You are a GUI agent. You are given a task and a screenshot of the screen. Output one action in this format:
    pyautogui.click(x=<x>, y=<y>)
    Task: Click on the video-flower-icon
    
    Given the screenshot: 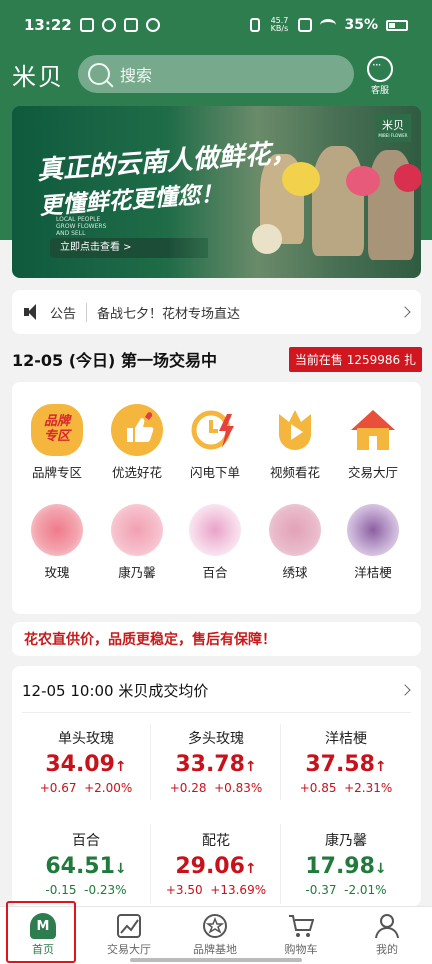 What is the action you would take?
    pyautogui.click(x=295, y=430)
    